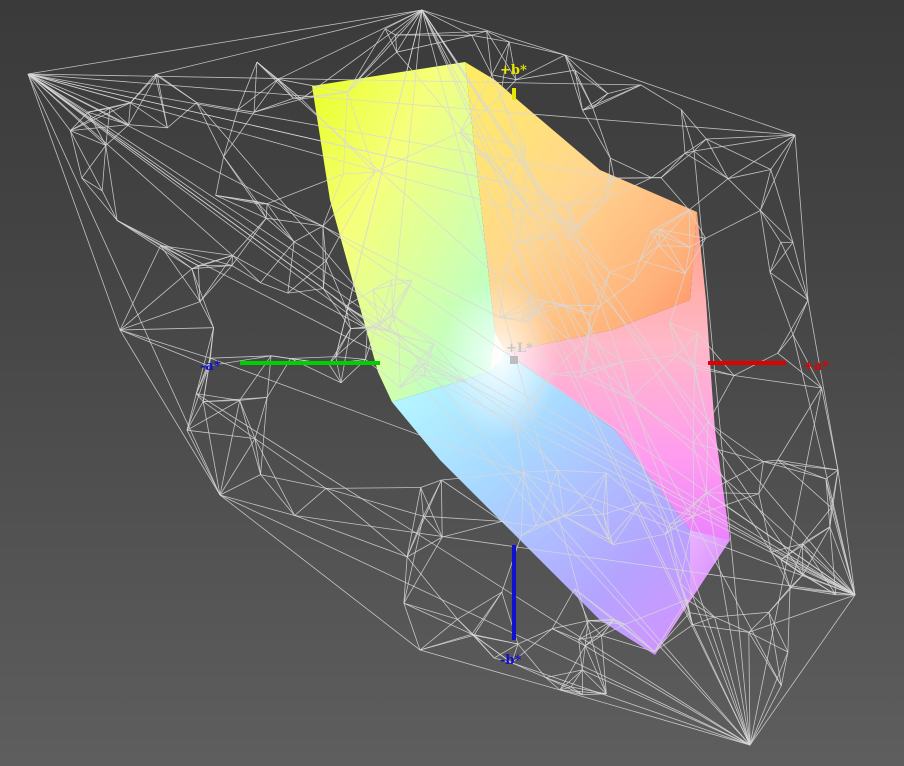 This screenshot has height=766, width=904. I want to click on axis-l-marker, so click(514, 360).